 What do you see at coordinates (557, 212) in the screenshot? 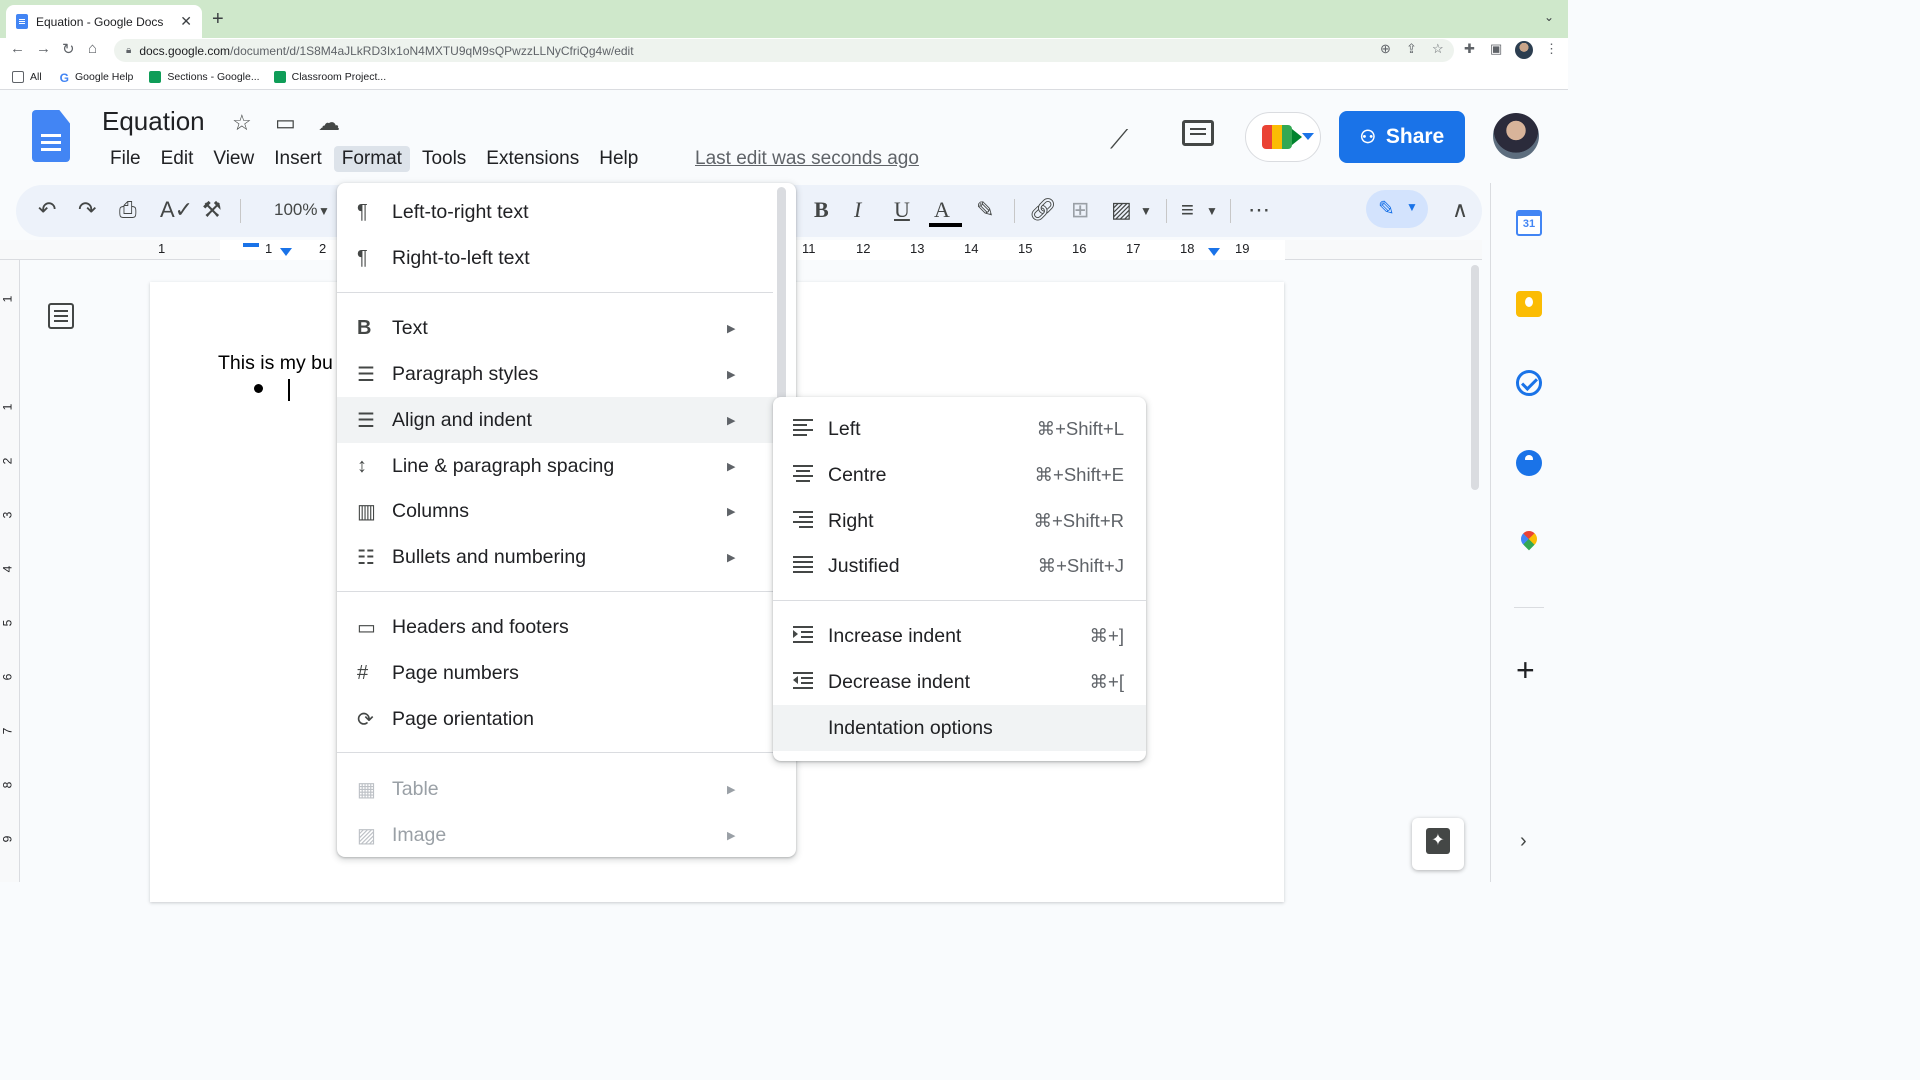
I see `format-menu-item: ¶ Left-to-right text` at bounding box center [557, 212].